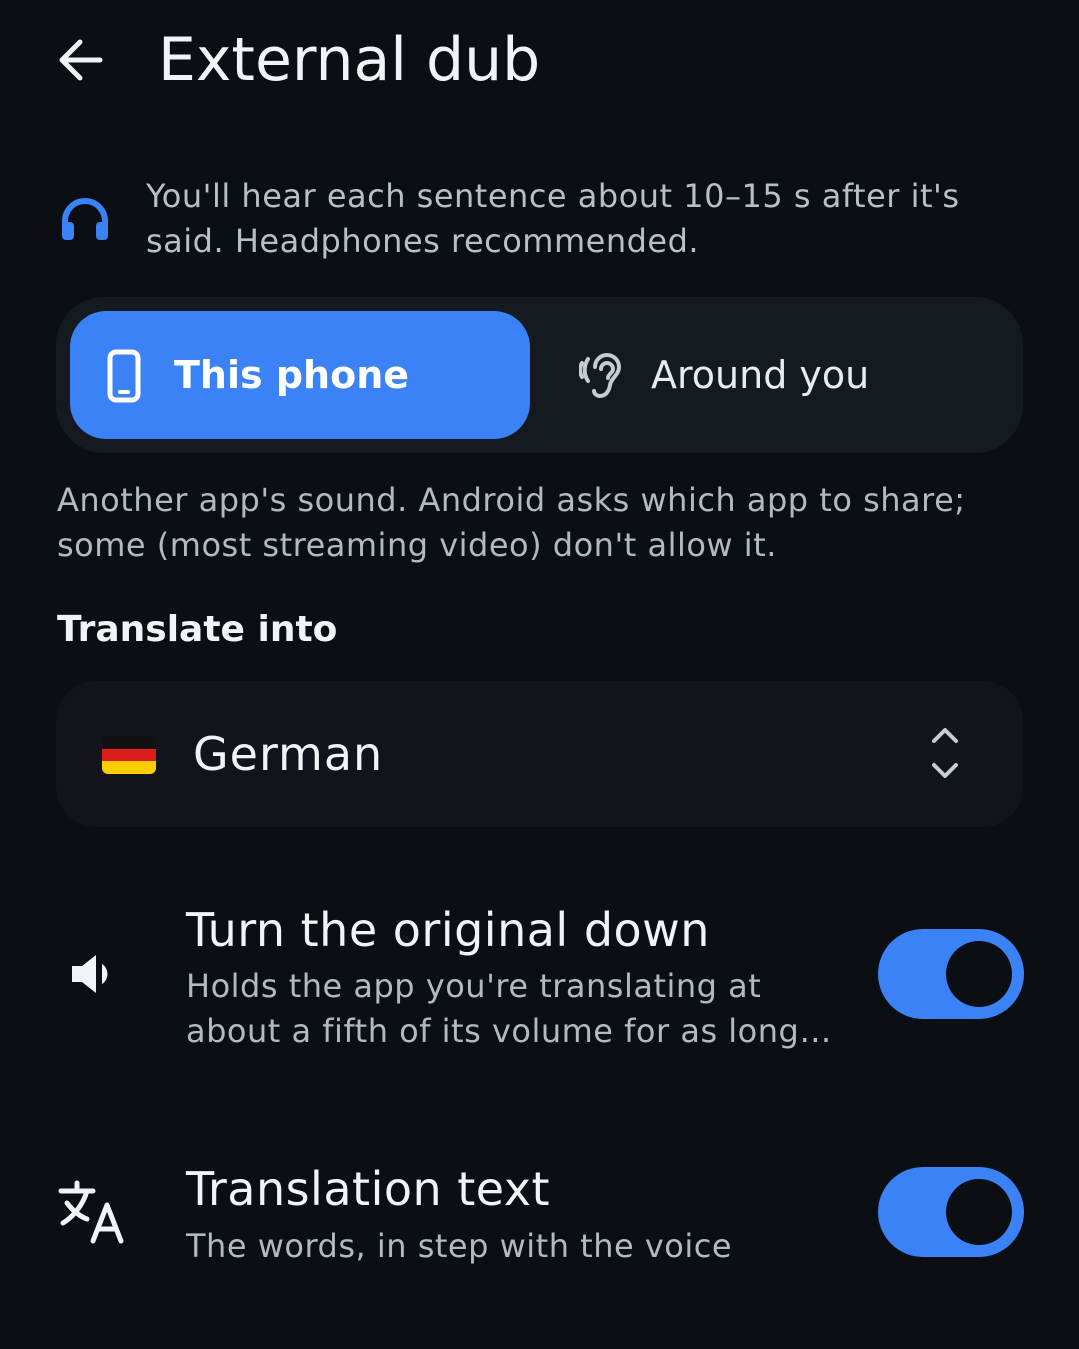 The width and height of the screenshot is (1079, 1349). Describe the element at coordinates (349, 60) in the screenshot. I see `page-title: External dub` at that location.